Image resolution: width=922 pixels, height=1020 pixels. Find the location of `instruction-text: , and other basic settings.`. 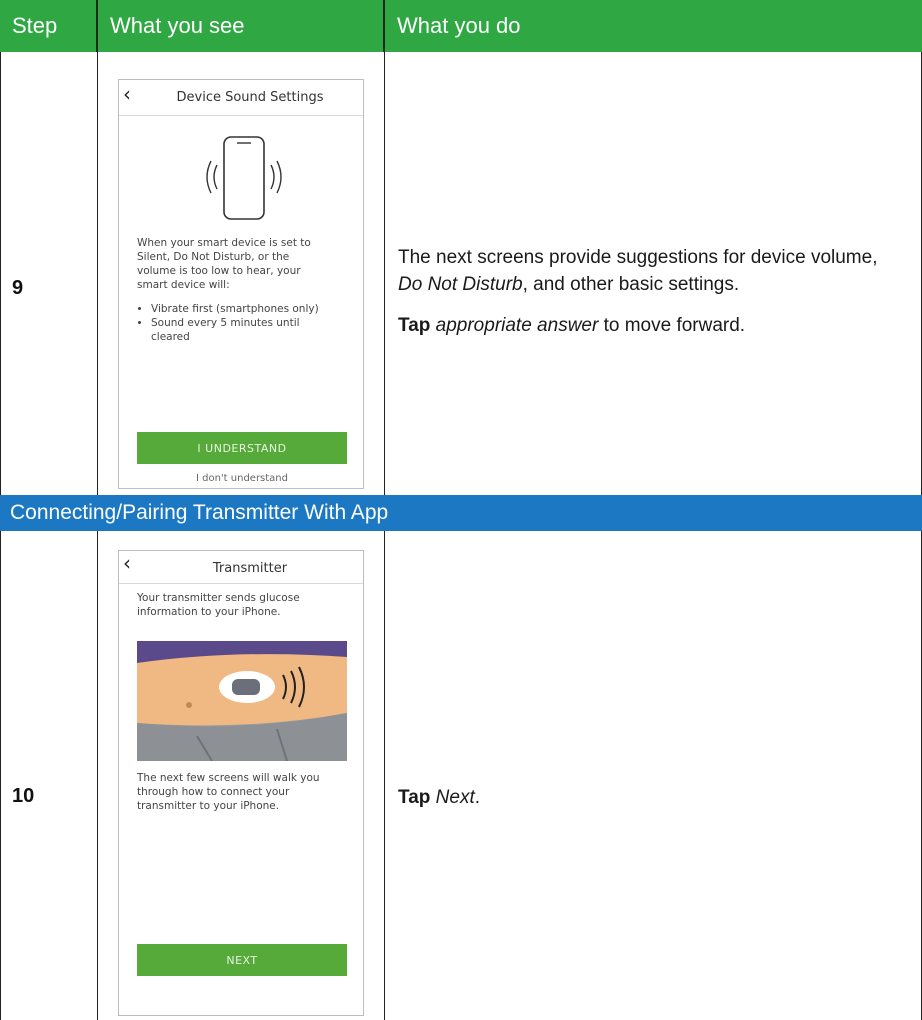

instruction-text: , and other basic settings. is located at coordinates (631, 284).